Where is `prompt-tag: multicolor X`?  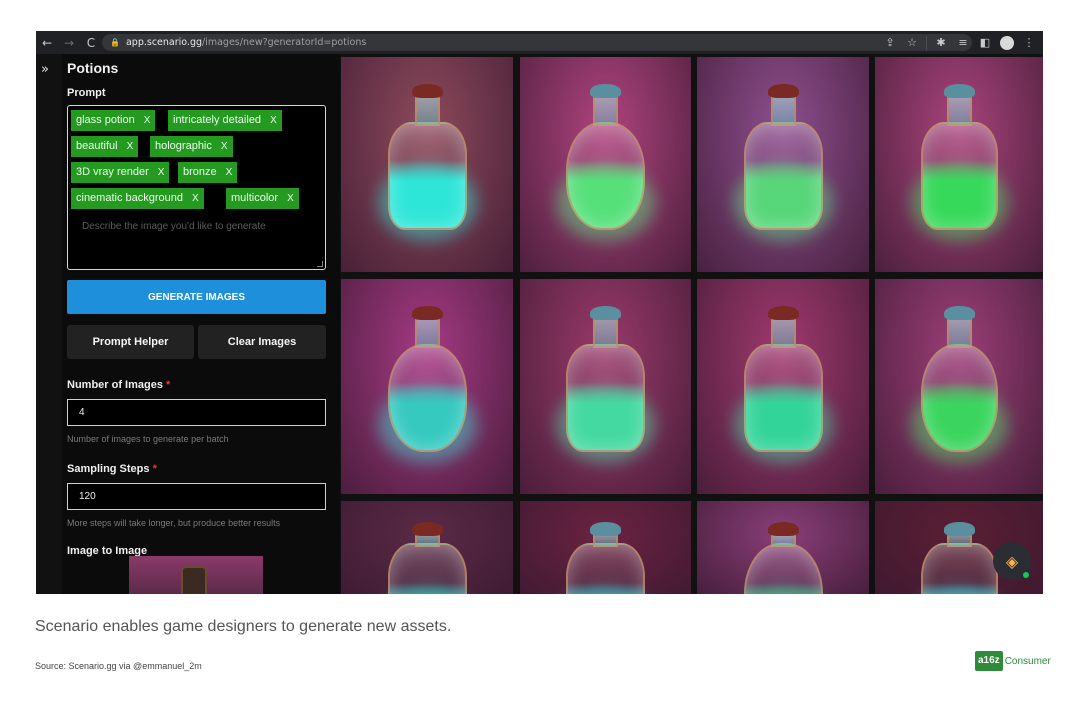 prompt-tag: multicolor X is located at coordinates (262, 198).